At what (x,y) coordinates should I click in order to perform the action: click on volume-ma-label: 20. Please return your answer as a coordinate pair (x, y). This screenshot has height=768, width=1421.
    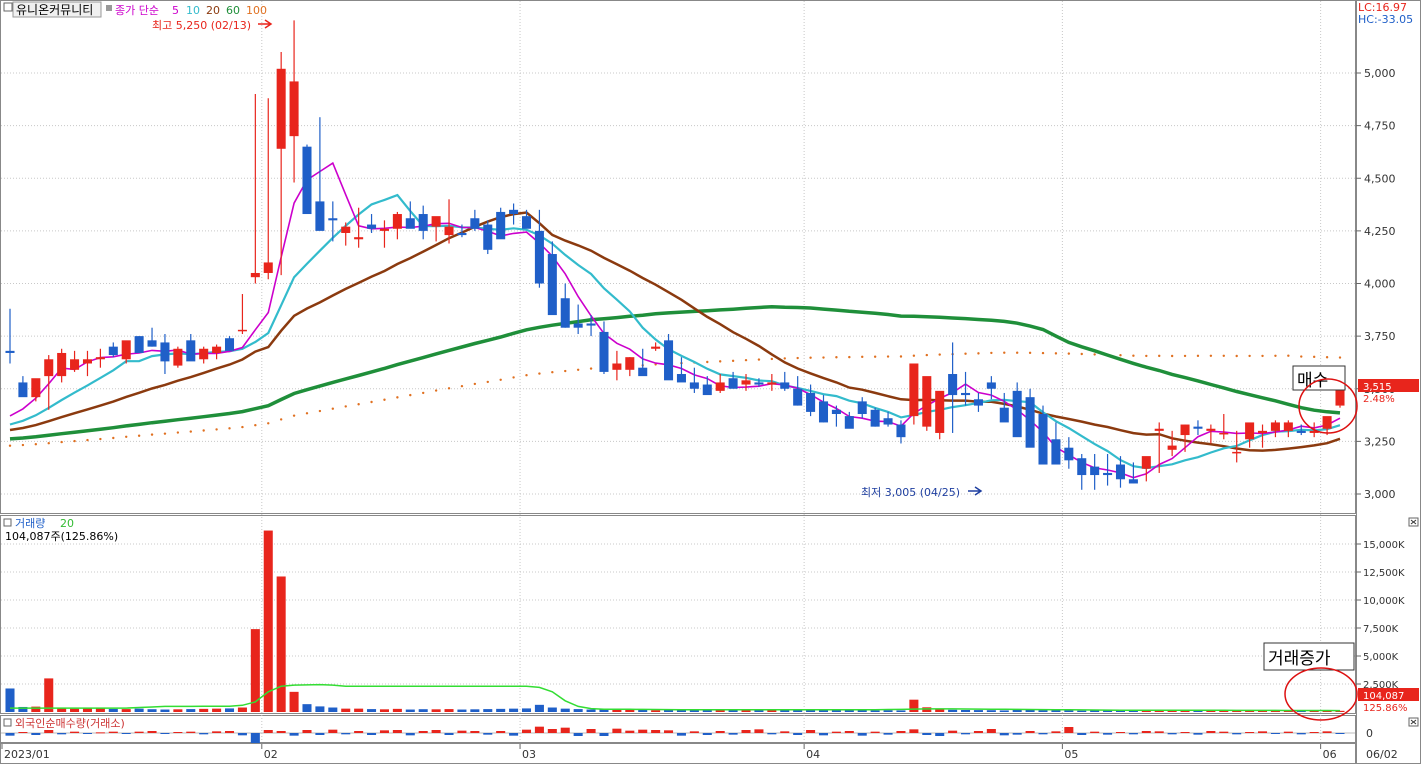
    Looking at the image, I should click on (67, 523).